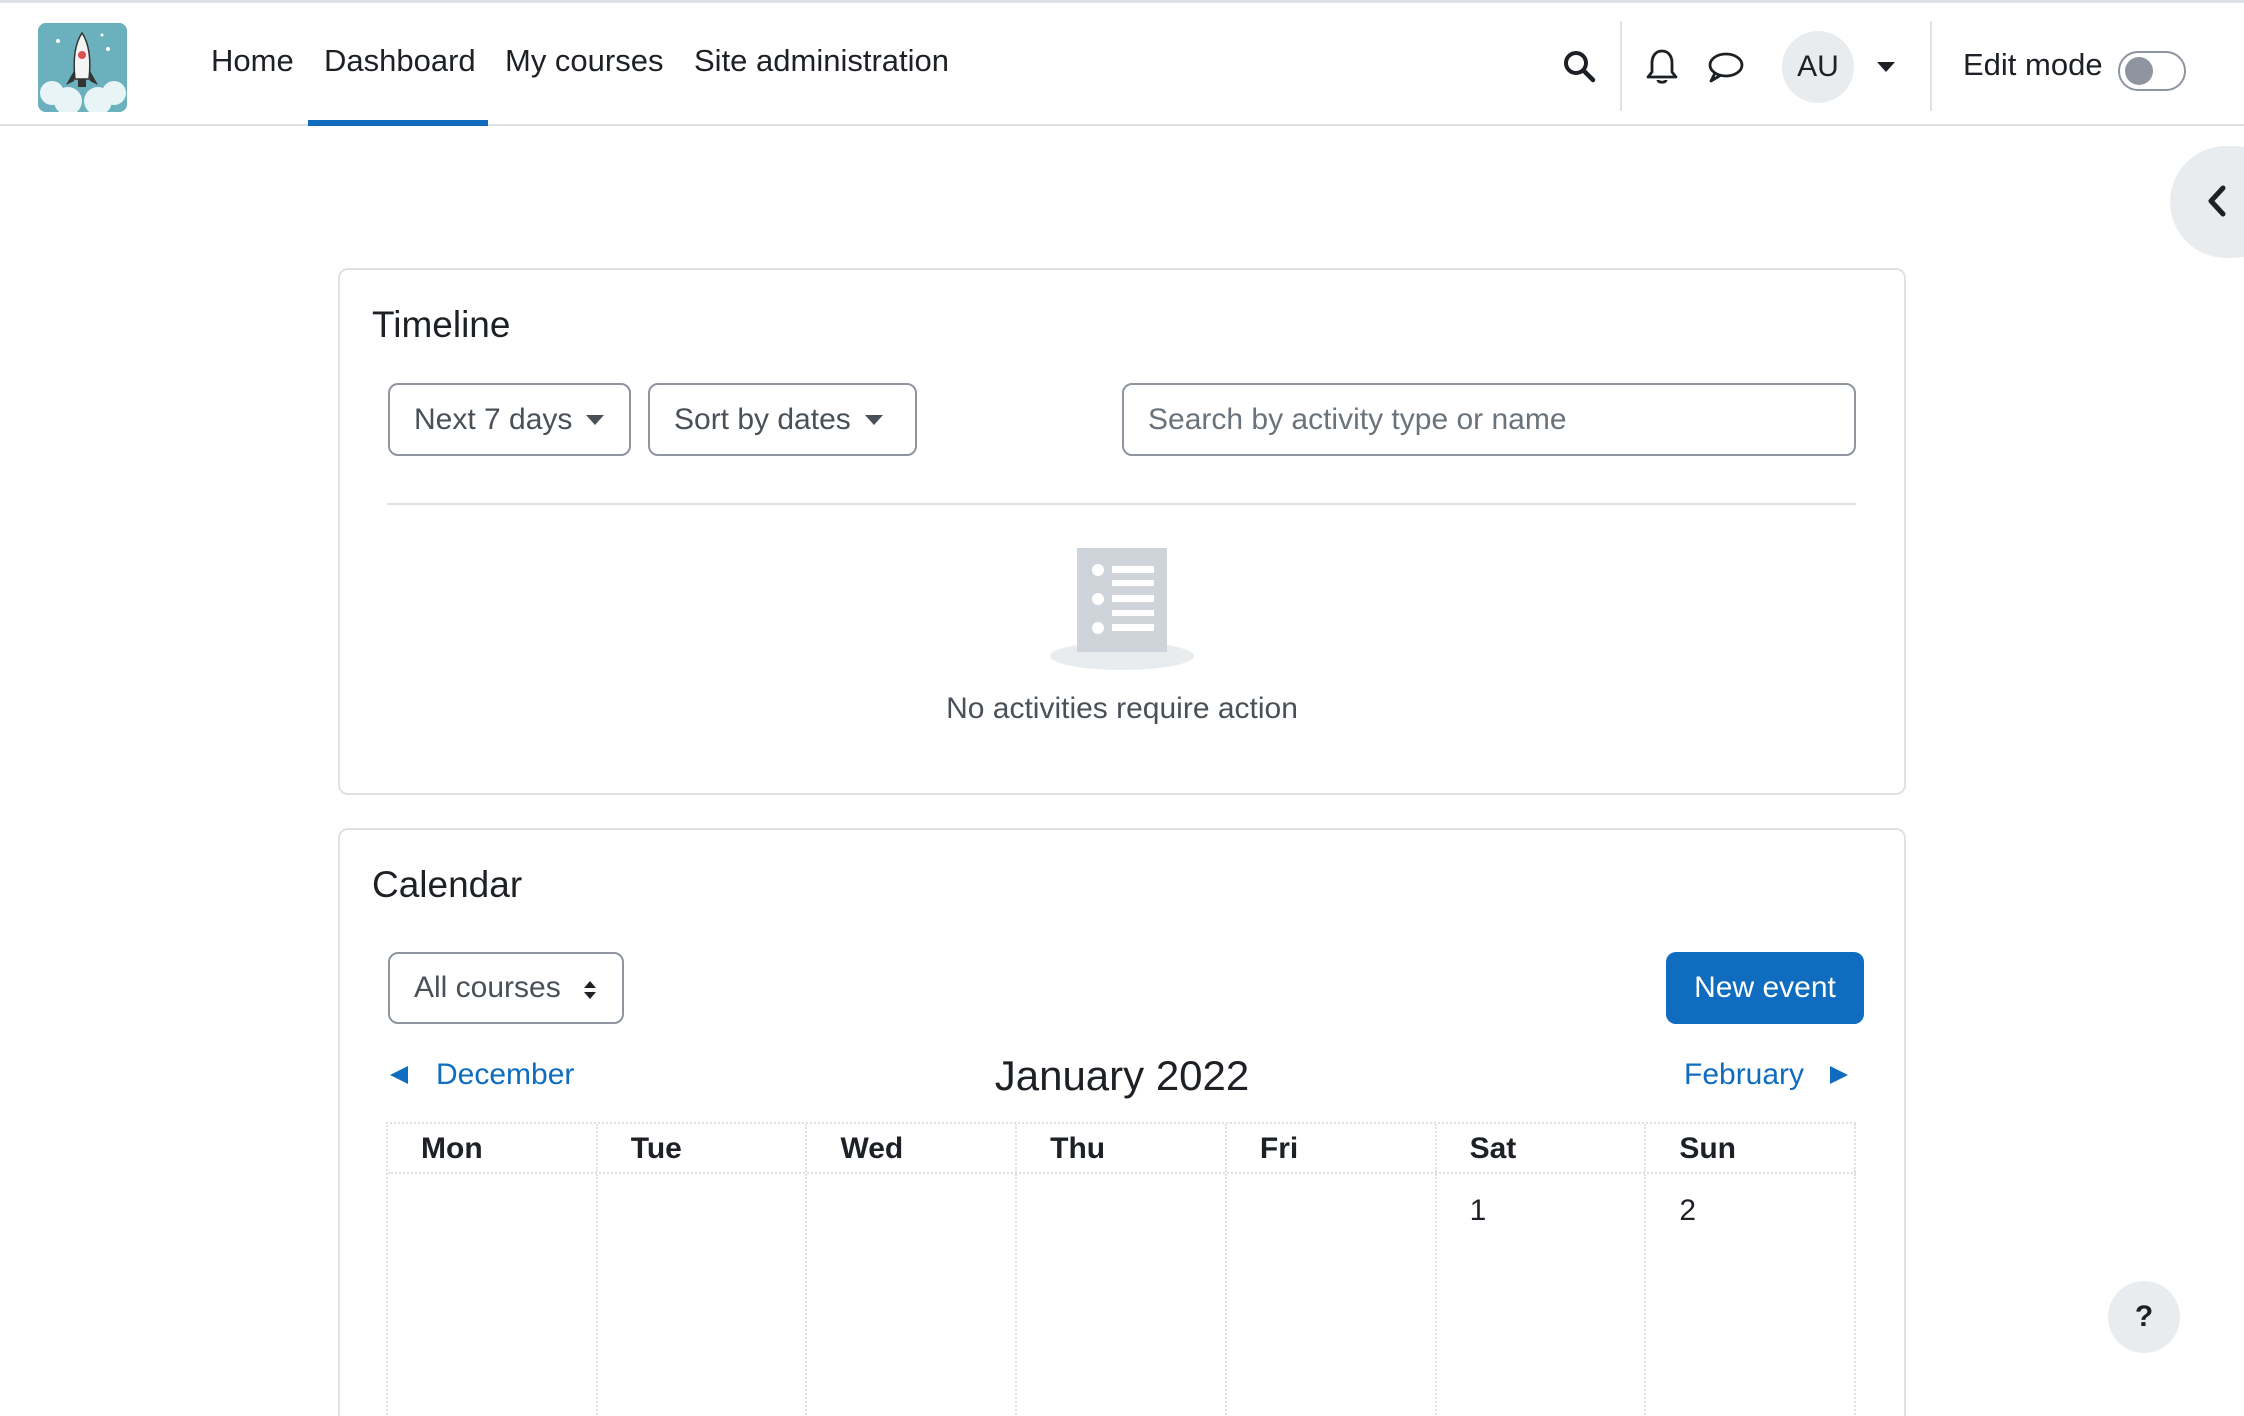  I want to click on day-filter-label: Next 7 days, so click(493, 419).